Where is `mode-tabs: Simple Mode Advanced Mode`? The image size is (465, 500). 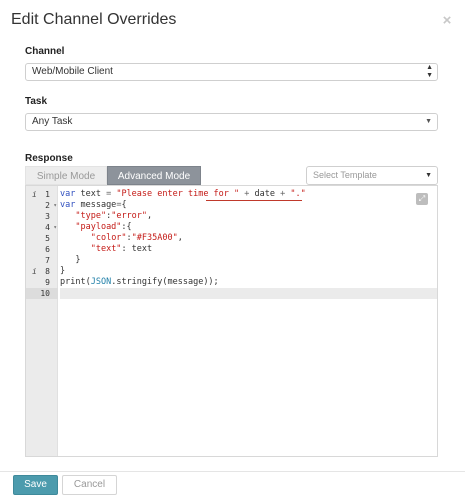 mode-tabs: Simple Mode Advanced Mode is located at coordinates (113, 175).